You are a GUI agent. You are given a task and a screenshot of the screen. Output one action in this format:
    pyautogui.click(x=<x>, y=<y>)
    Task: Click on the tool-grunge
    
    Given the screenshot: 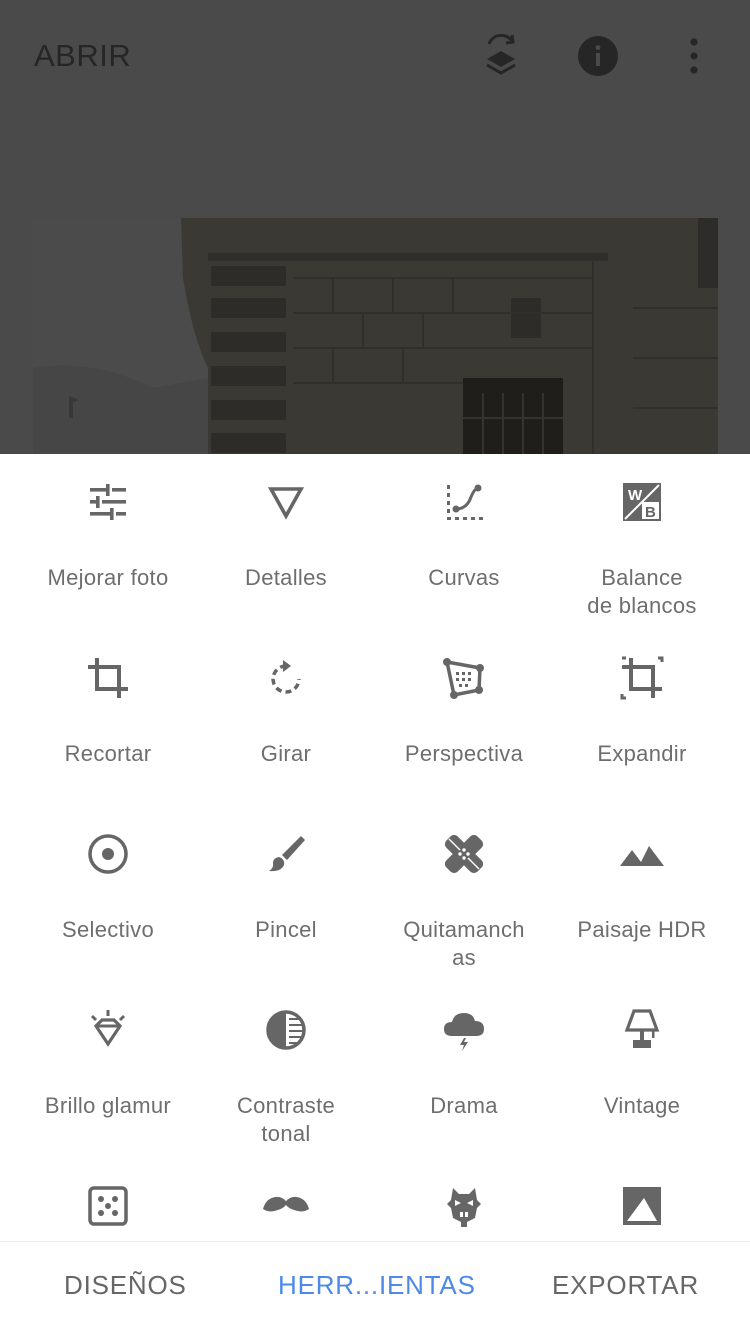 What is the action you would take?
    pyautogui.click(x=464, y=1199)
    